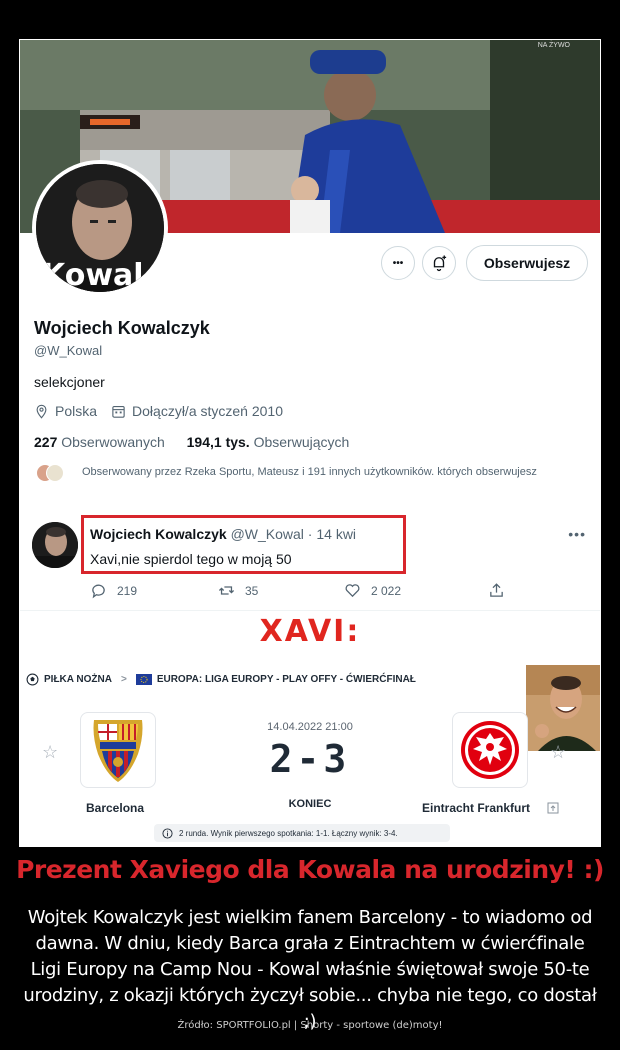 Image resolution: width=620 pixels, height=1050 pixels. What do you see at coordinates (301, 442) in the screenshot?
I see `followers-label: Obserwujących` at bounding box center [301, 442].